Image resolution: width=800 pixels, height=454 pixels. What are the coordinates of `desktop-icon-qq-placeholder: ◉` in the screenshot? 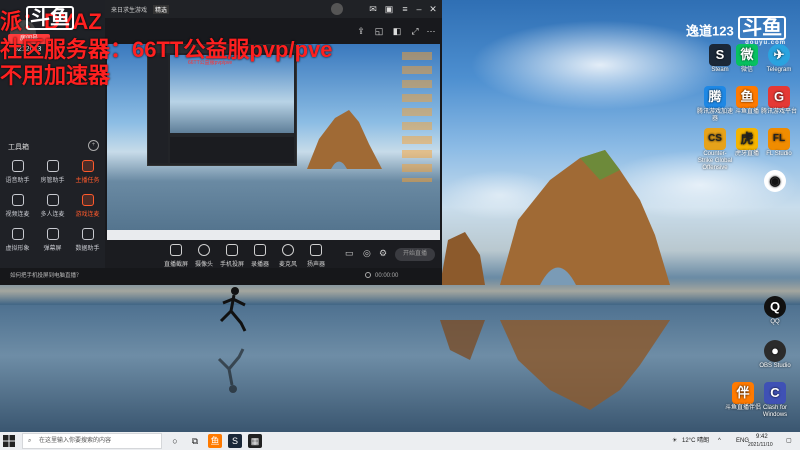 It's located at (775, 181).